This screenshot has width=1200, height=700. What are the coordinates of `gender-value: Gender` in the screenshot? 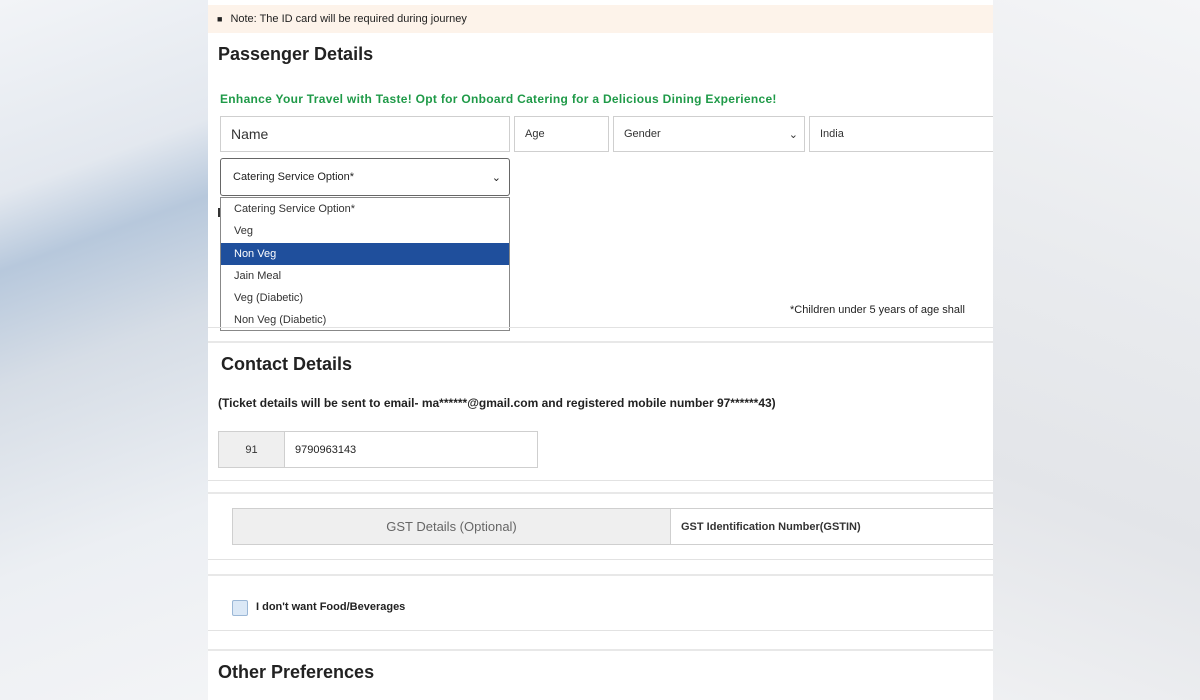 It's located at (642, 134).